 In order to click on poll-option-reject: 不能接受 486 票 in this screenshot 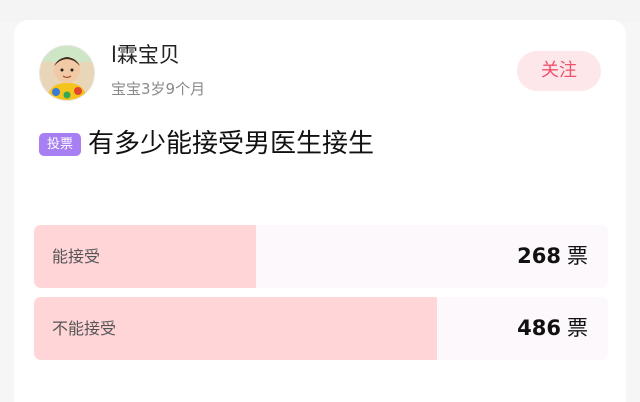, I will do `click(321, 328)`.